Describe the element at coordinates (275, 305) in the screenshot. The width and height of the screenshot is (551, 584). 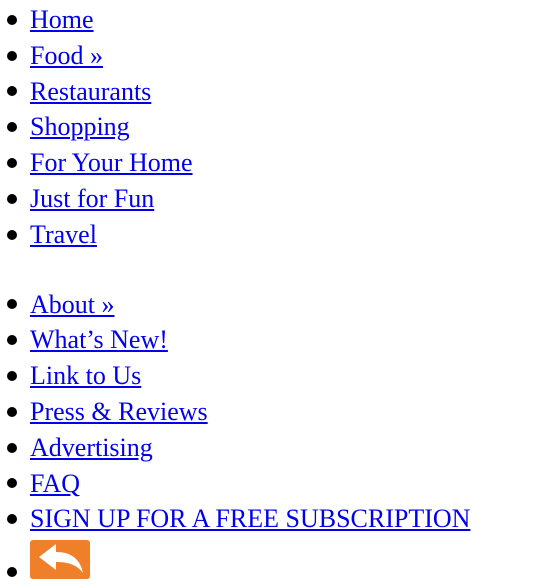
I see `nav-item-about: About »` at that location.